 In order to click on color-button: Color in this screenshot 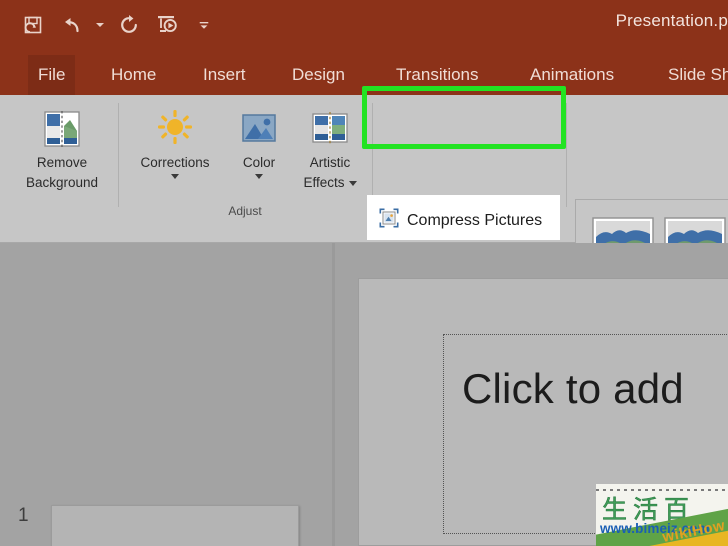, I will do `click(259, 142)`.